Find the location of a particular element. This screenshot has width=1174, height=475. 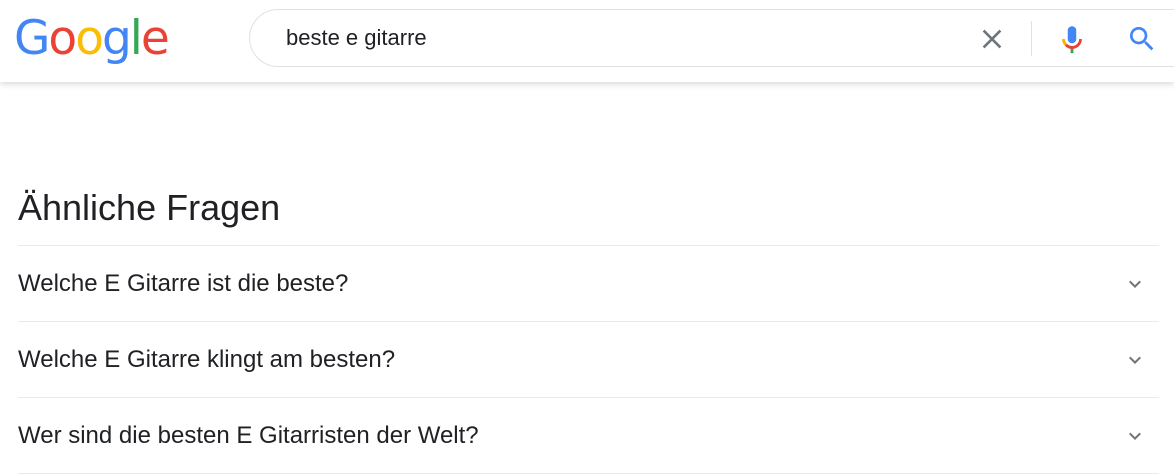

google-logo: Google is located at coordinates (92, 39).